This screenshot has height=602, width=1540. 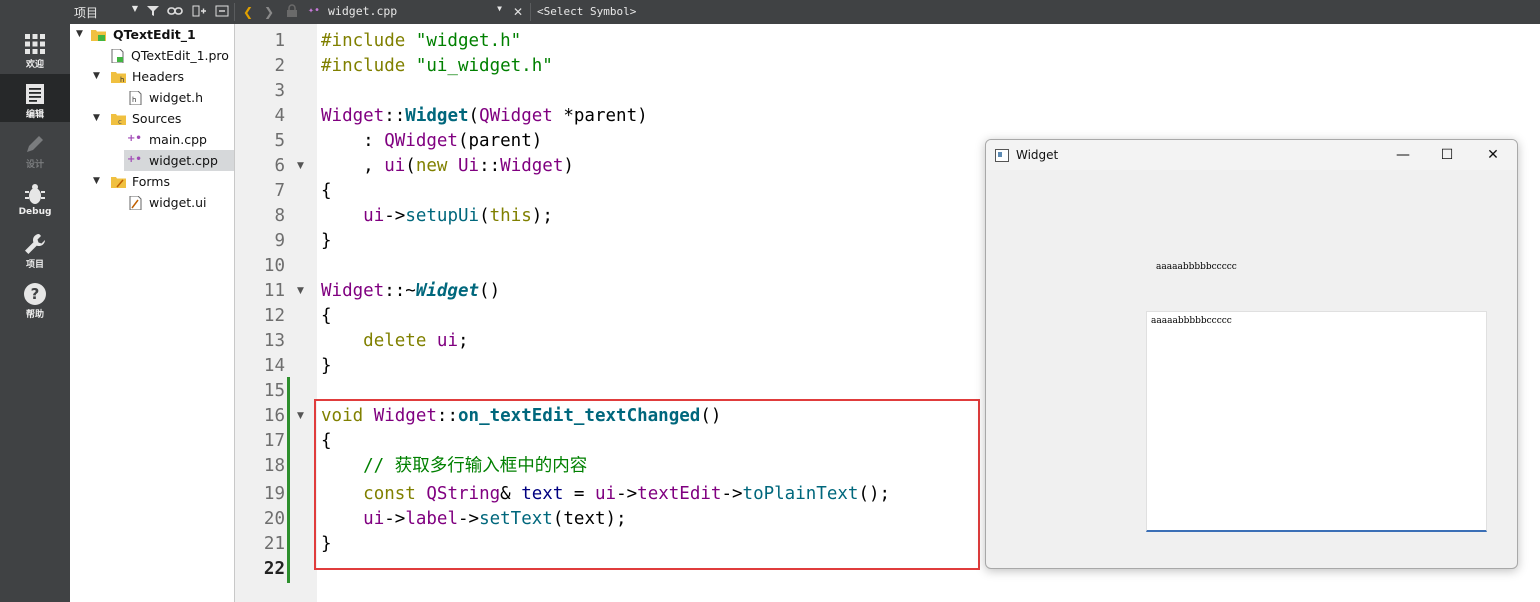 I want to click on code-line-6: , ui(new Ui::Widget), so click(x=447, y=166).